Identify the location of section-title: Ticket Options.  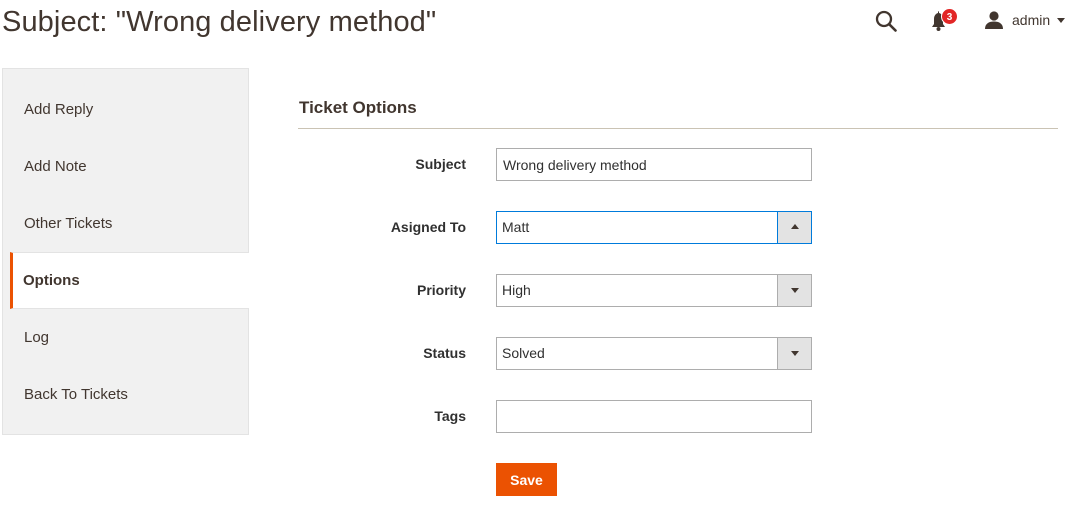
(358, 107).